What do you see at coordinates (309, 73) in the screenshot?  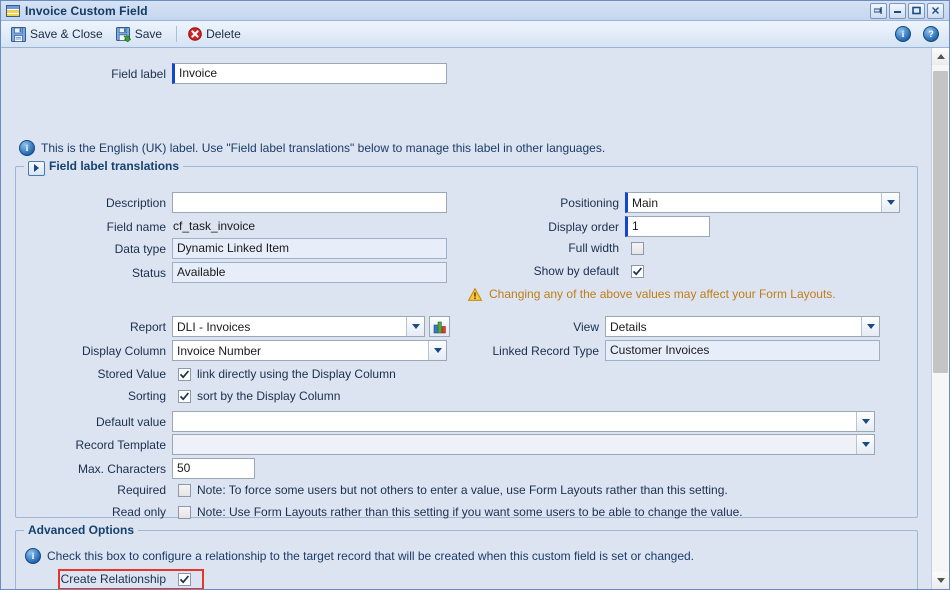 I see `field-label-input: Invoice` at bounding box center [309, 73].